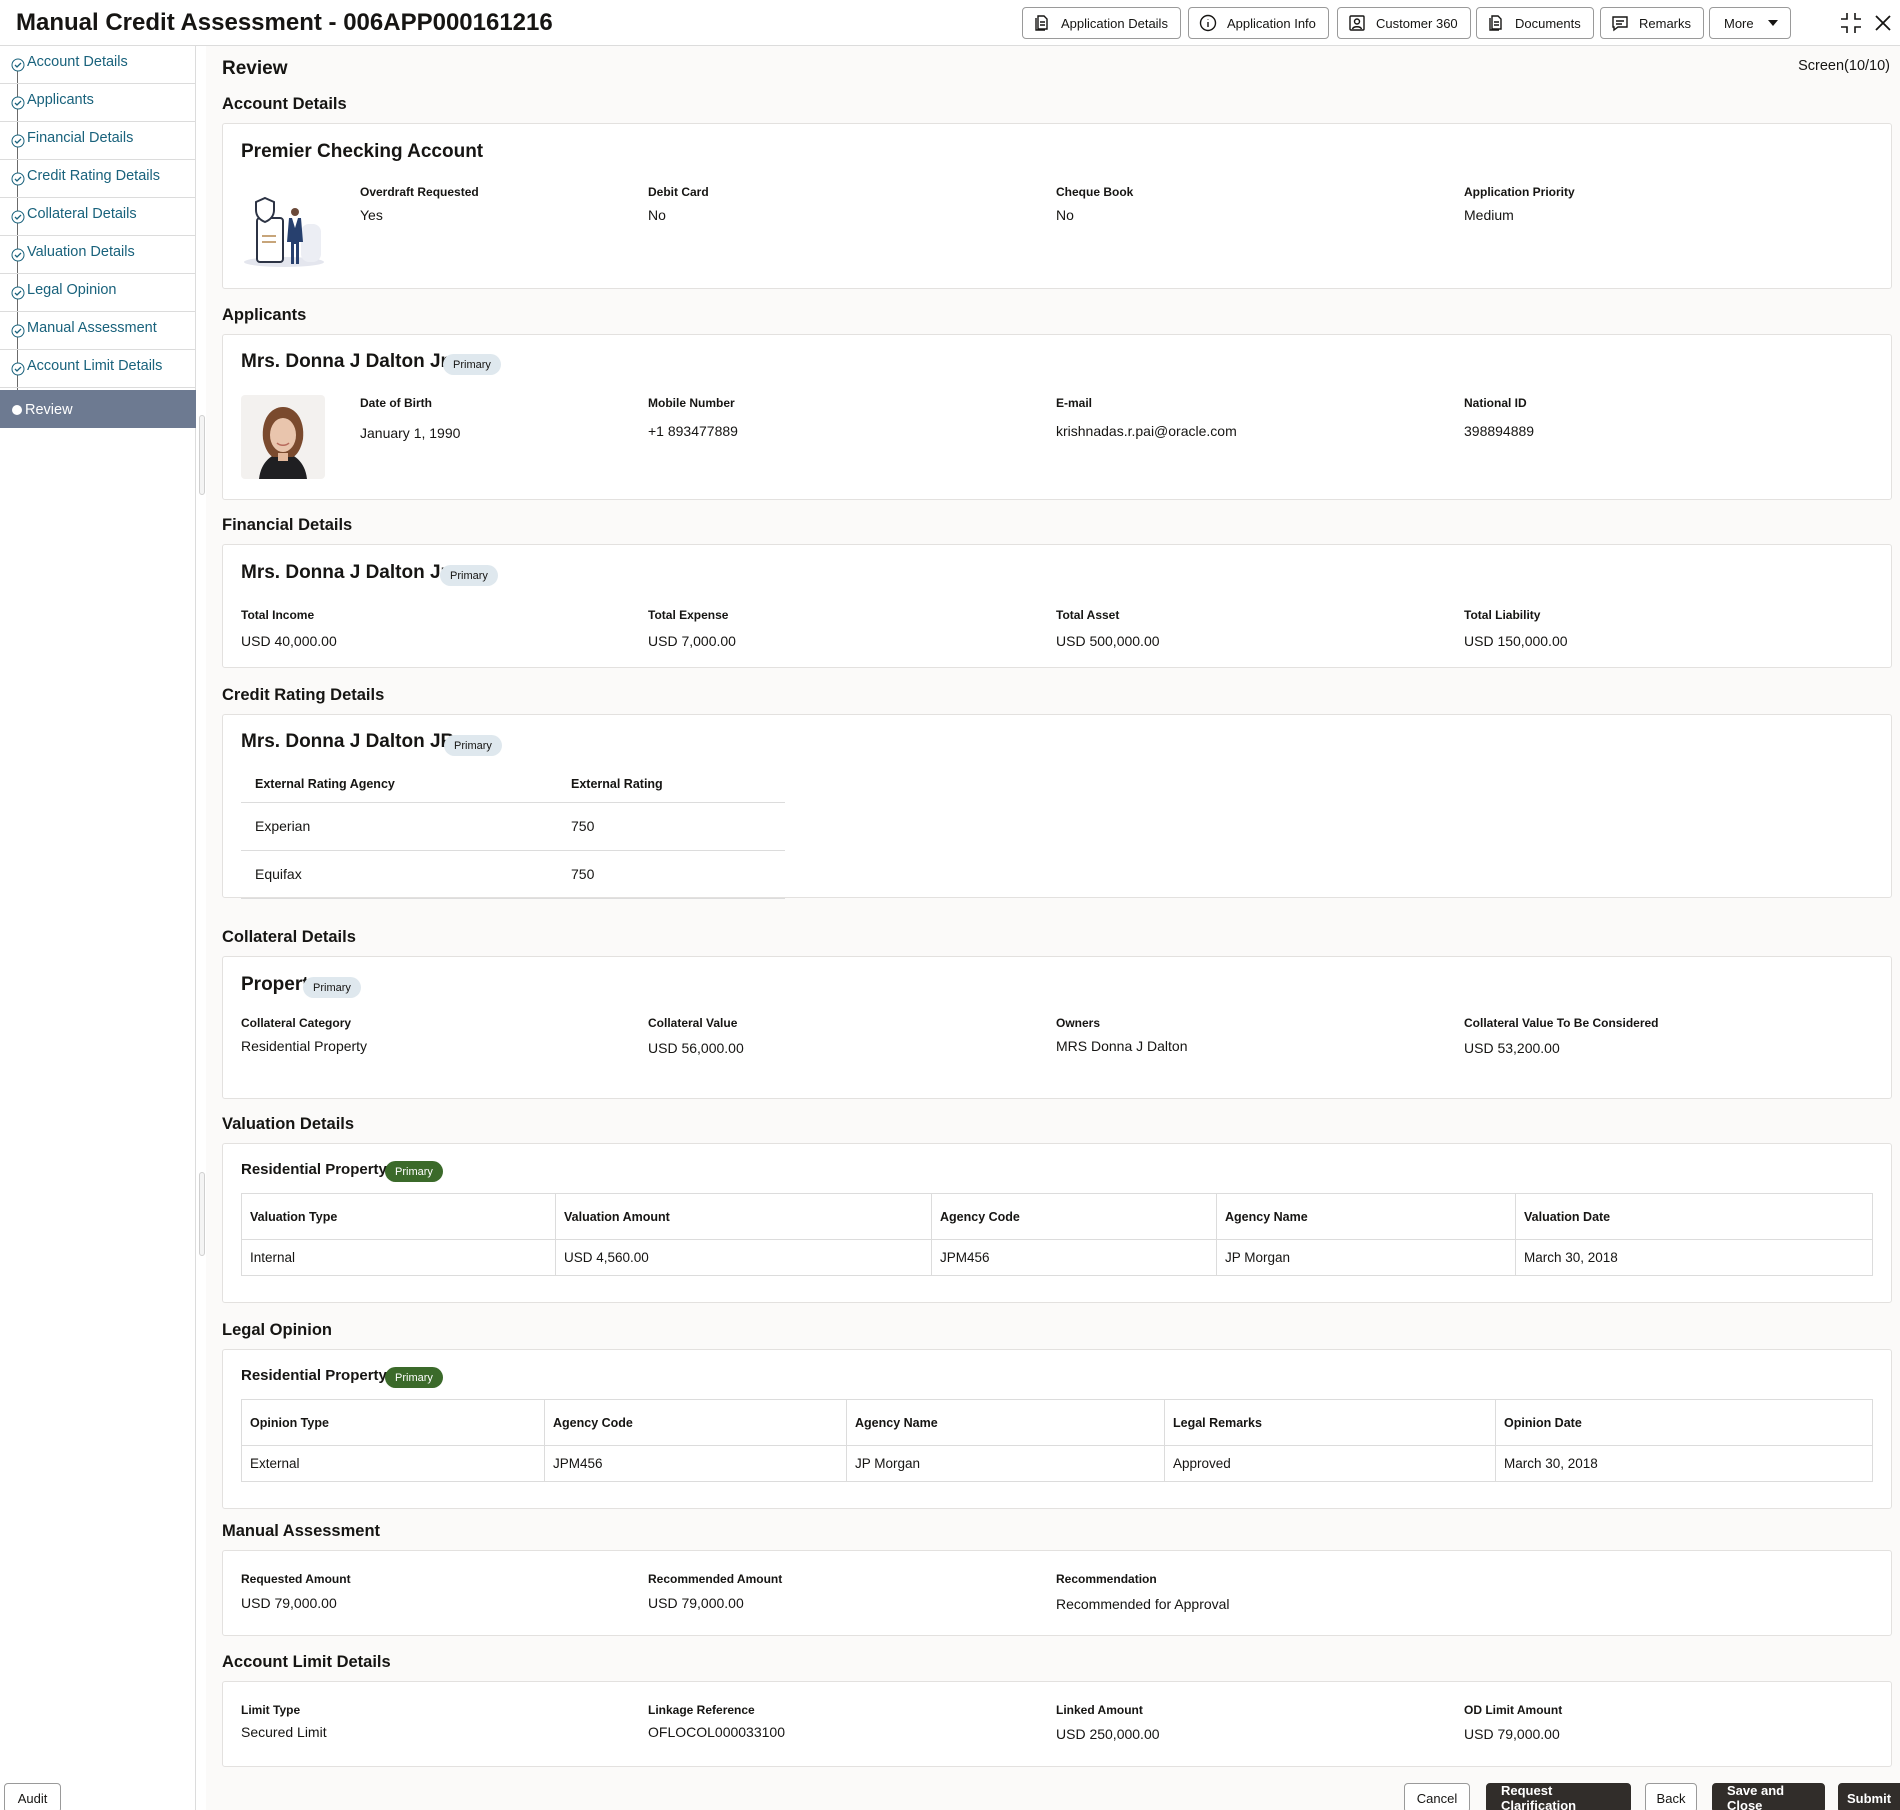  What do you see at coordinates (1101, 23) in the screenshot?
I see `application-details-button: Application Details` at bounding box center [1101, 23].